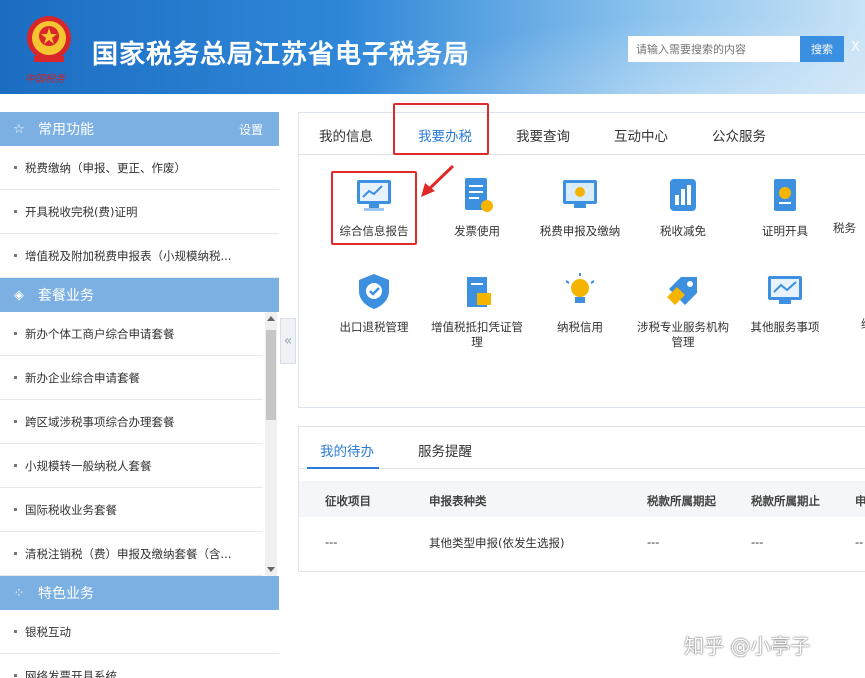 This screenshot has height=678, width=865. I want to click on tab-my-todo: 我的待办, so click(347, 450).